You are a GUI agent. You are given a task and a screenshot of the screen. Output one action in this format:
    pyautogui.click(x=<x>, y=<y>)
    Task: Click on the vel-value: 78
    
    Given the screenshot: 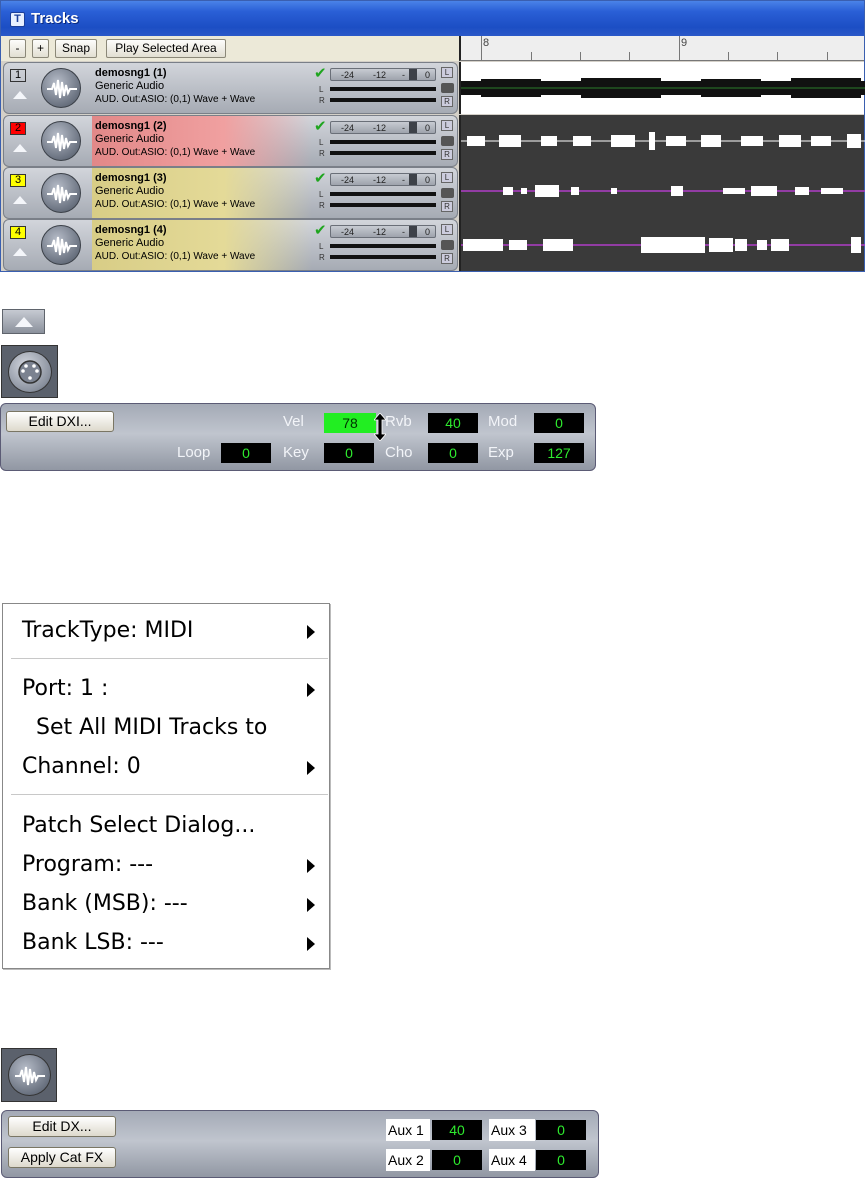 What is the action you would take?
    pyautogui.click(x=350, y=423)
    